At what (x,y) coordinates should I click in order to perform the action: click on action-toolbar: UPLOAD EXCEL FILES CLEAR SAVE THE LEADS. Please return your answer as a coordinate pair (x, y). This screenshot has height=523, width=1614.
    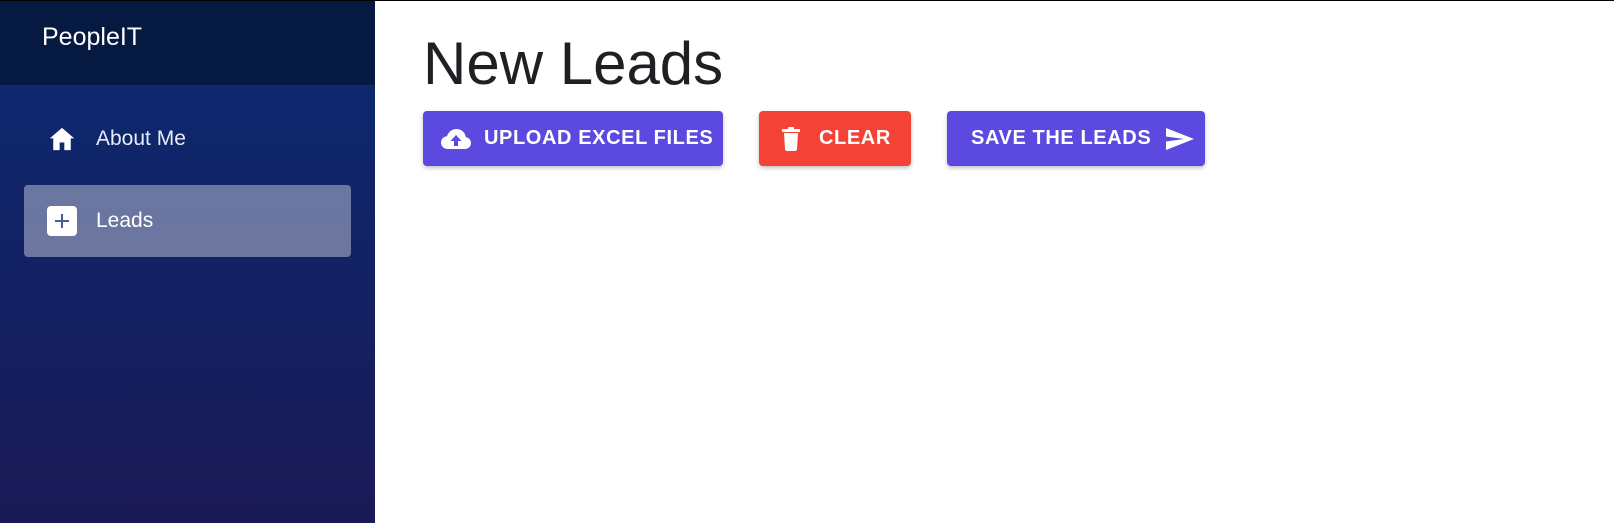
    Looking at the image, I should click on (814, 138).